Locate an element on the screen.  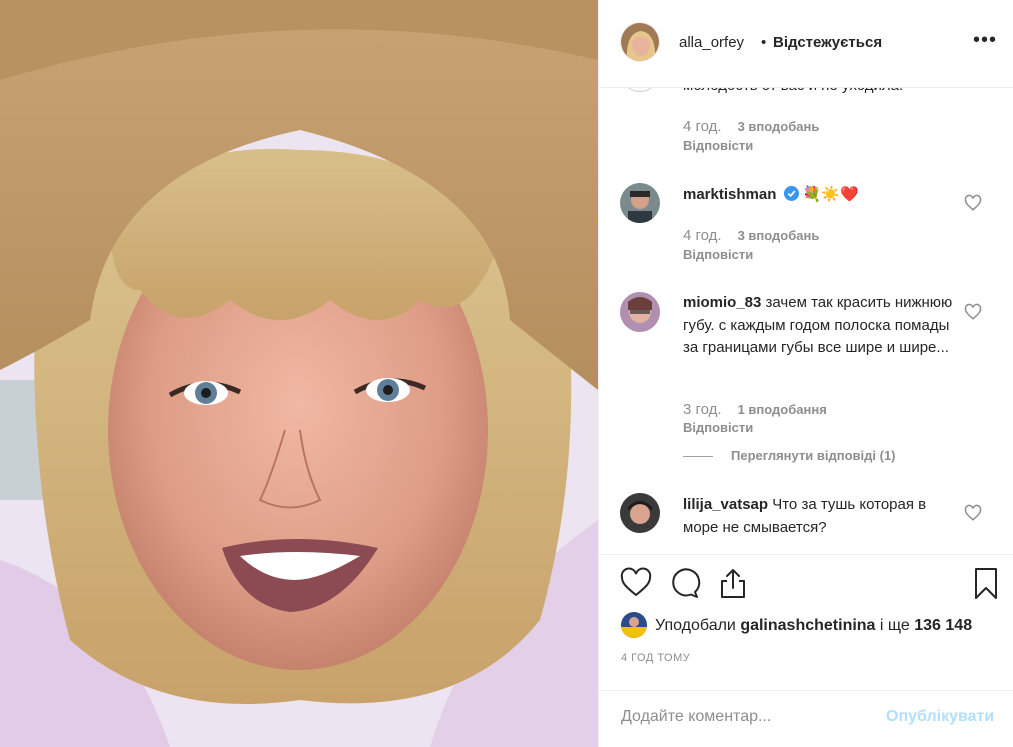
likes-count: 136 148 is located at coordinates (943, 625).